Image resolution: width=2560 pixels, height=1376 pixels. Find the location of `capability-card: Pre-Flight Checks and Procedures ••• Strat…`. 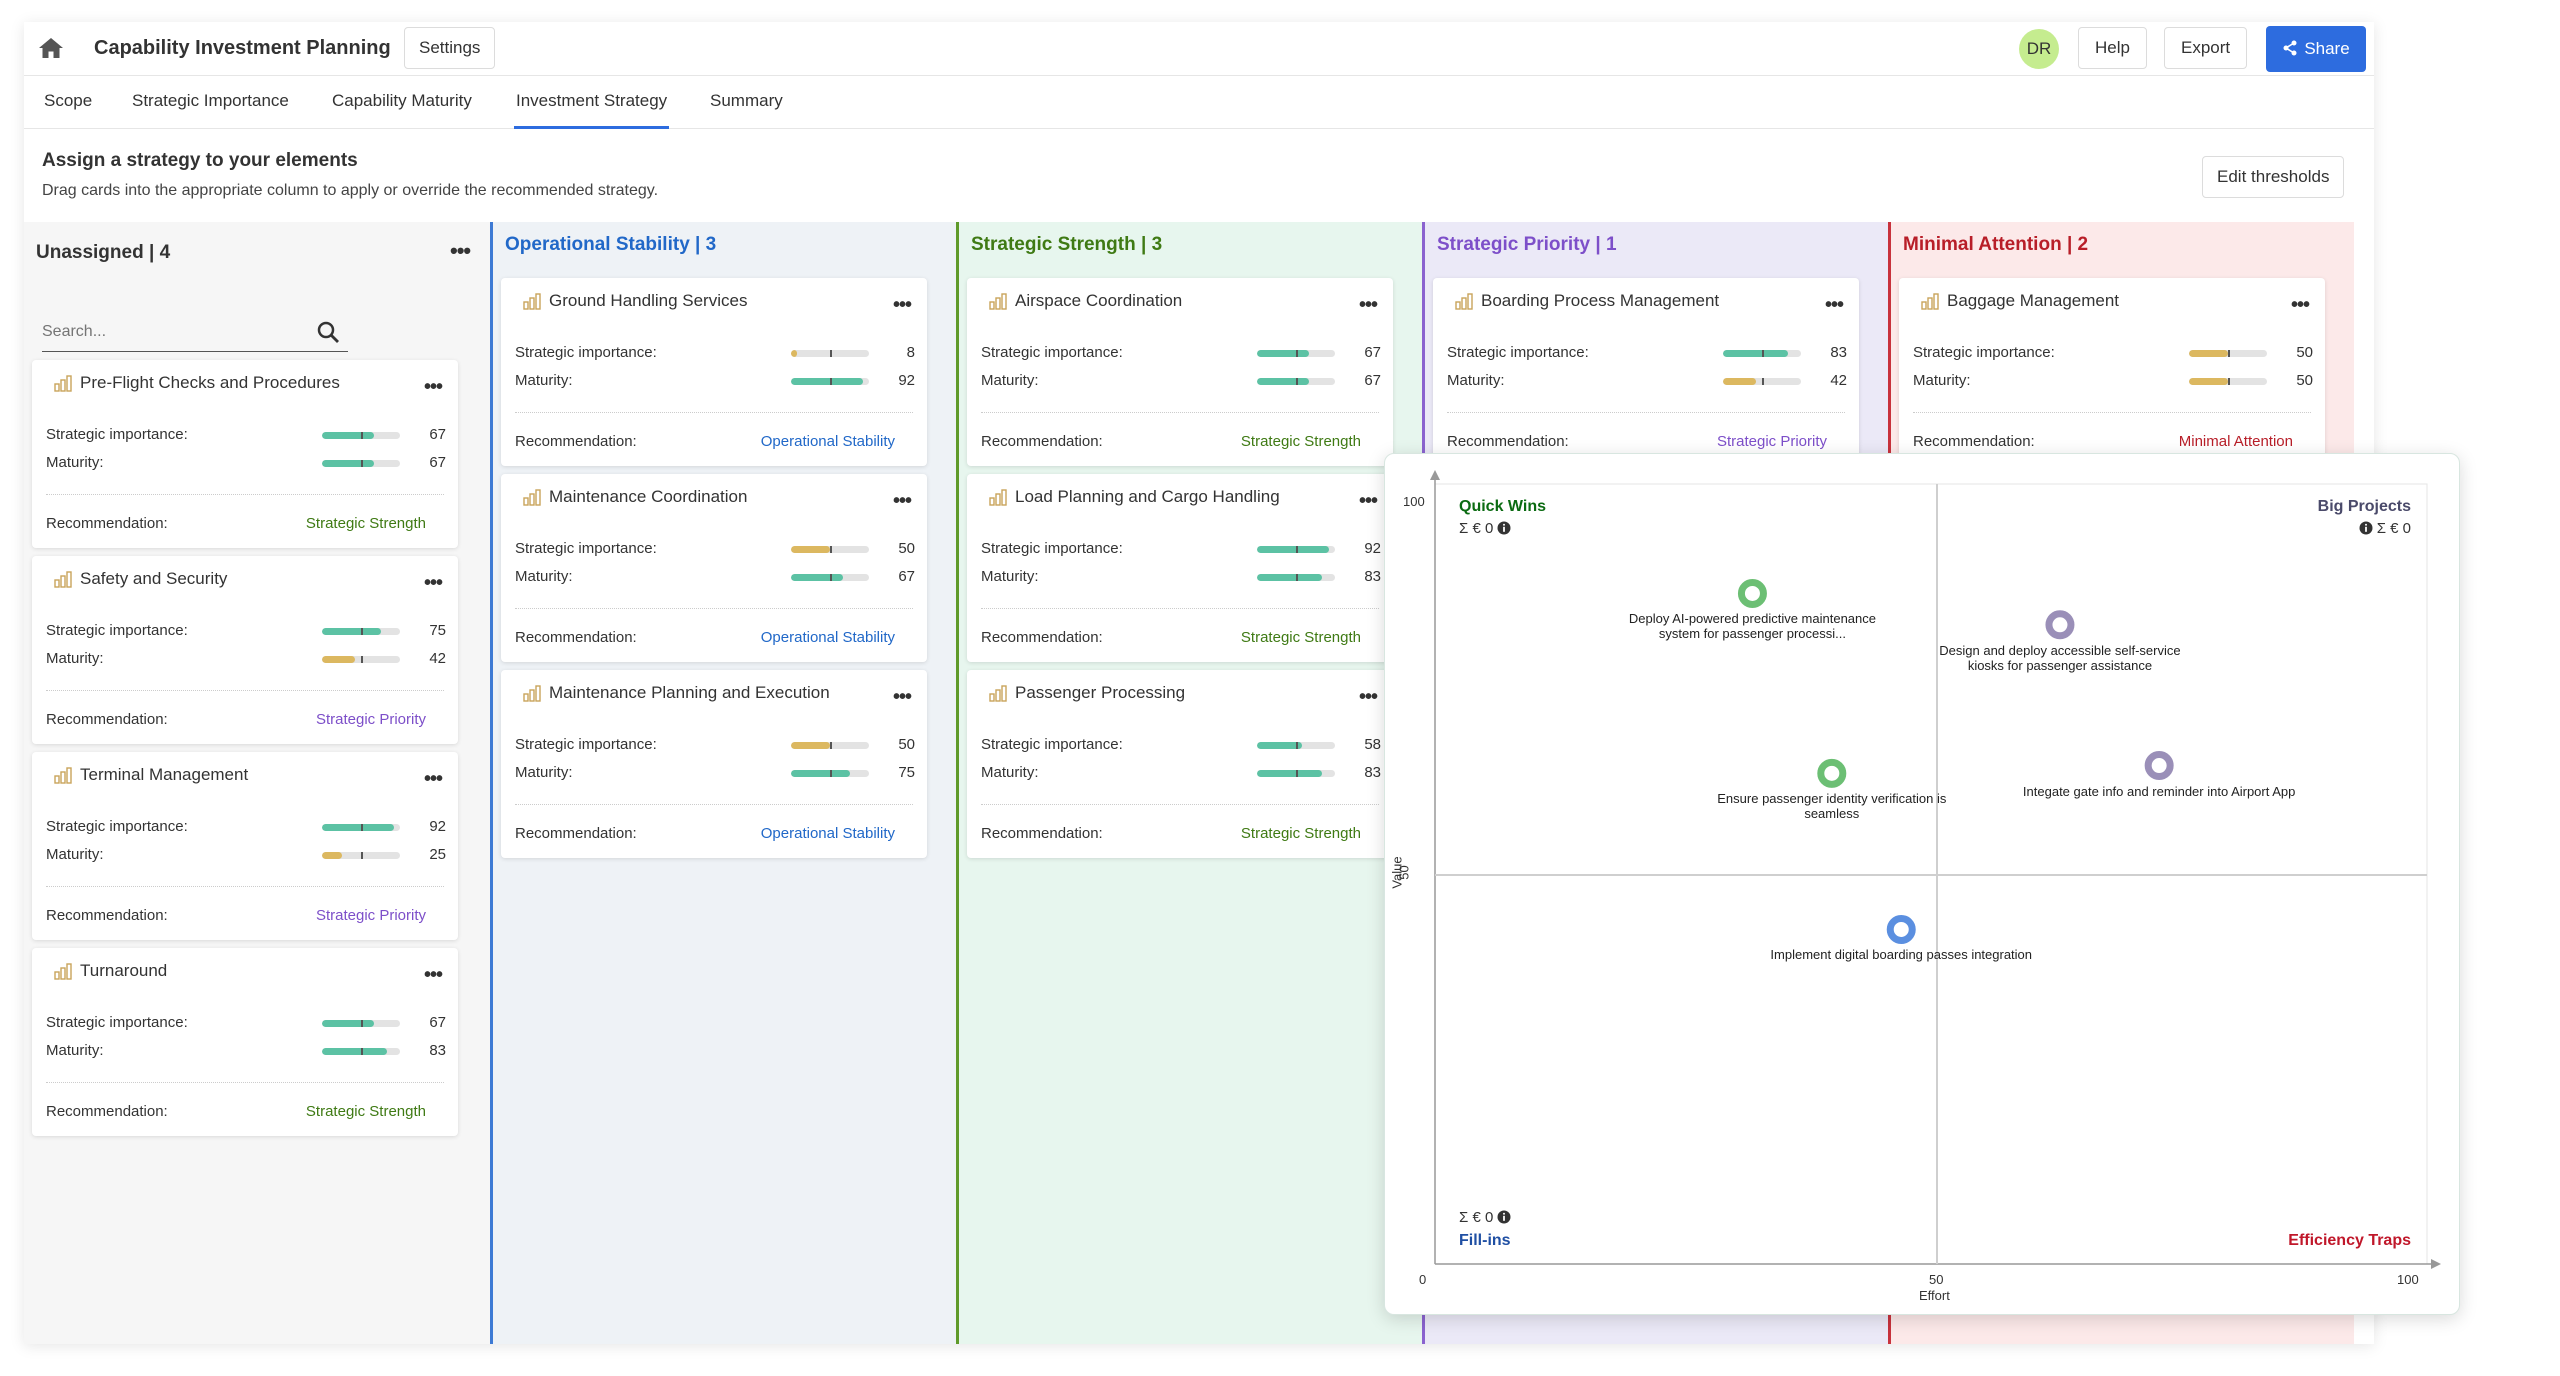

capability-card: Pre-Flight Checks and Procedures ••• Strat… is located at coordinates (245, 454).